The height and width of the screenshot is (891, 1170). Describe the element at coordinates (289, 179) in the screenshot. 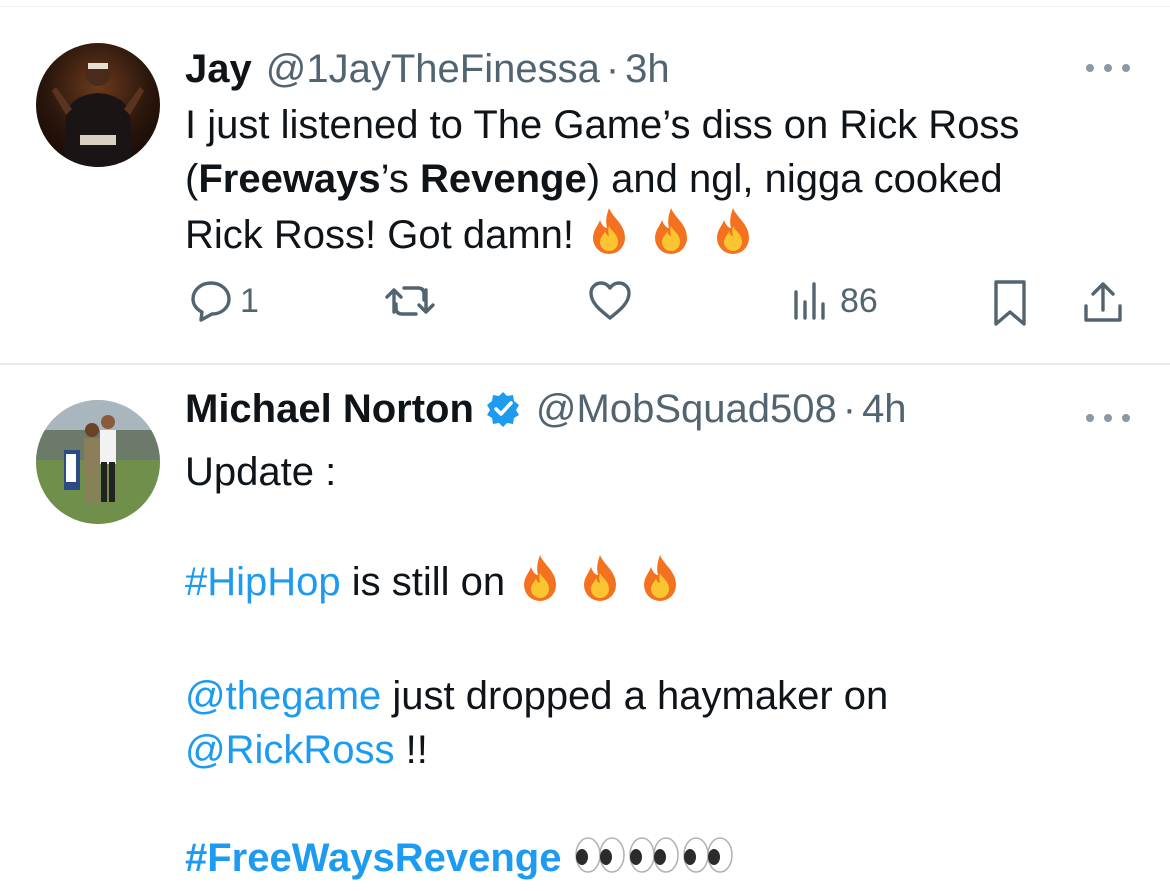

I see `bold-text: Freeways` at that location.